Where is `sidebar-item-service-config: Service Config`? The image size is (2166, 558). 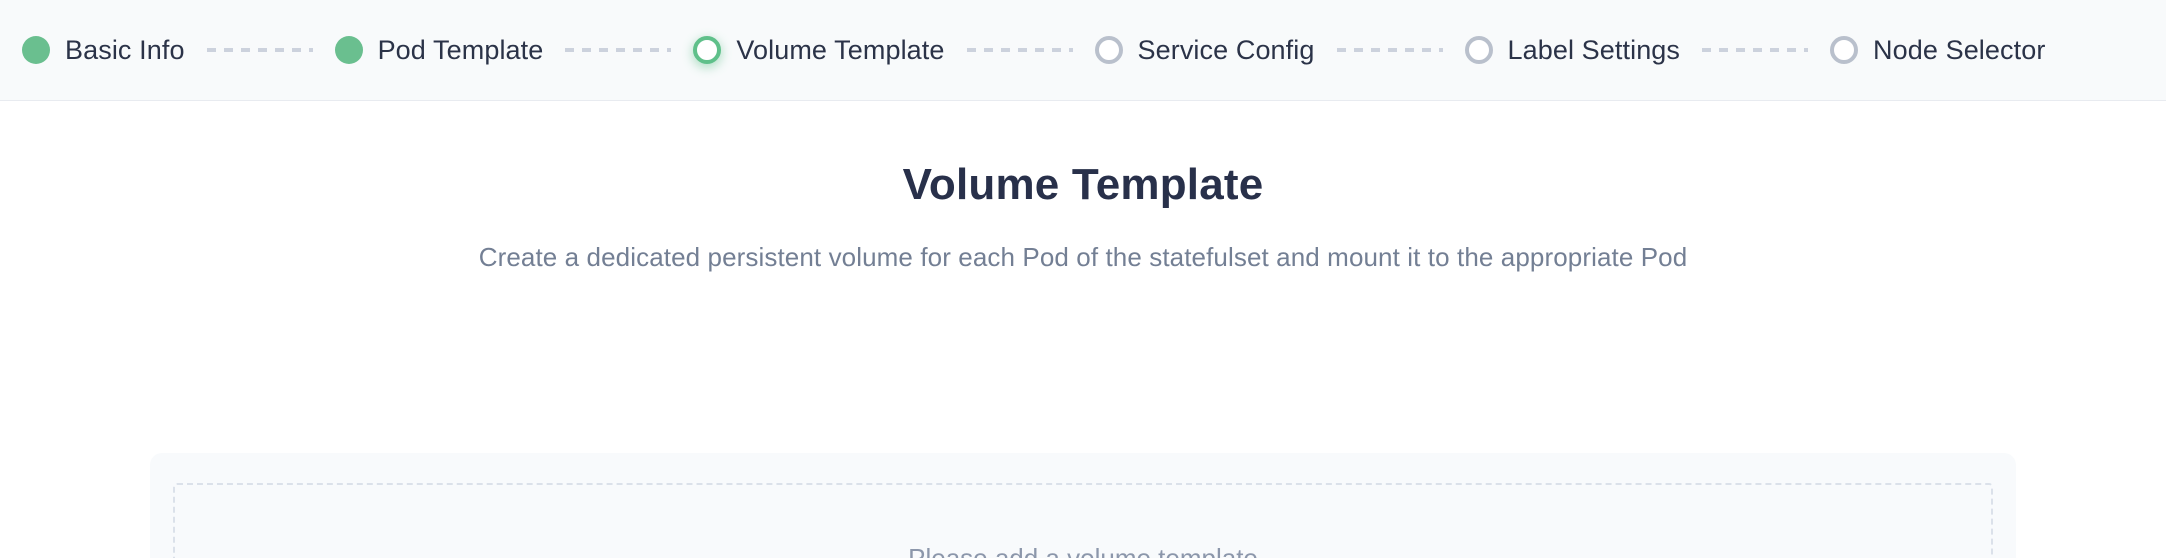 sidebar-item-service-config: Service Config is located at coordinates (1204, 50).